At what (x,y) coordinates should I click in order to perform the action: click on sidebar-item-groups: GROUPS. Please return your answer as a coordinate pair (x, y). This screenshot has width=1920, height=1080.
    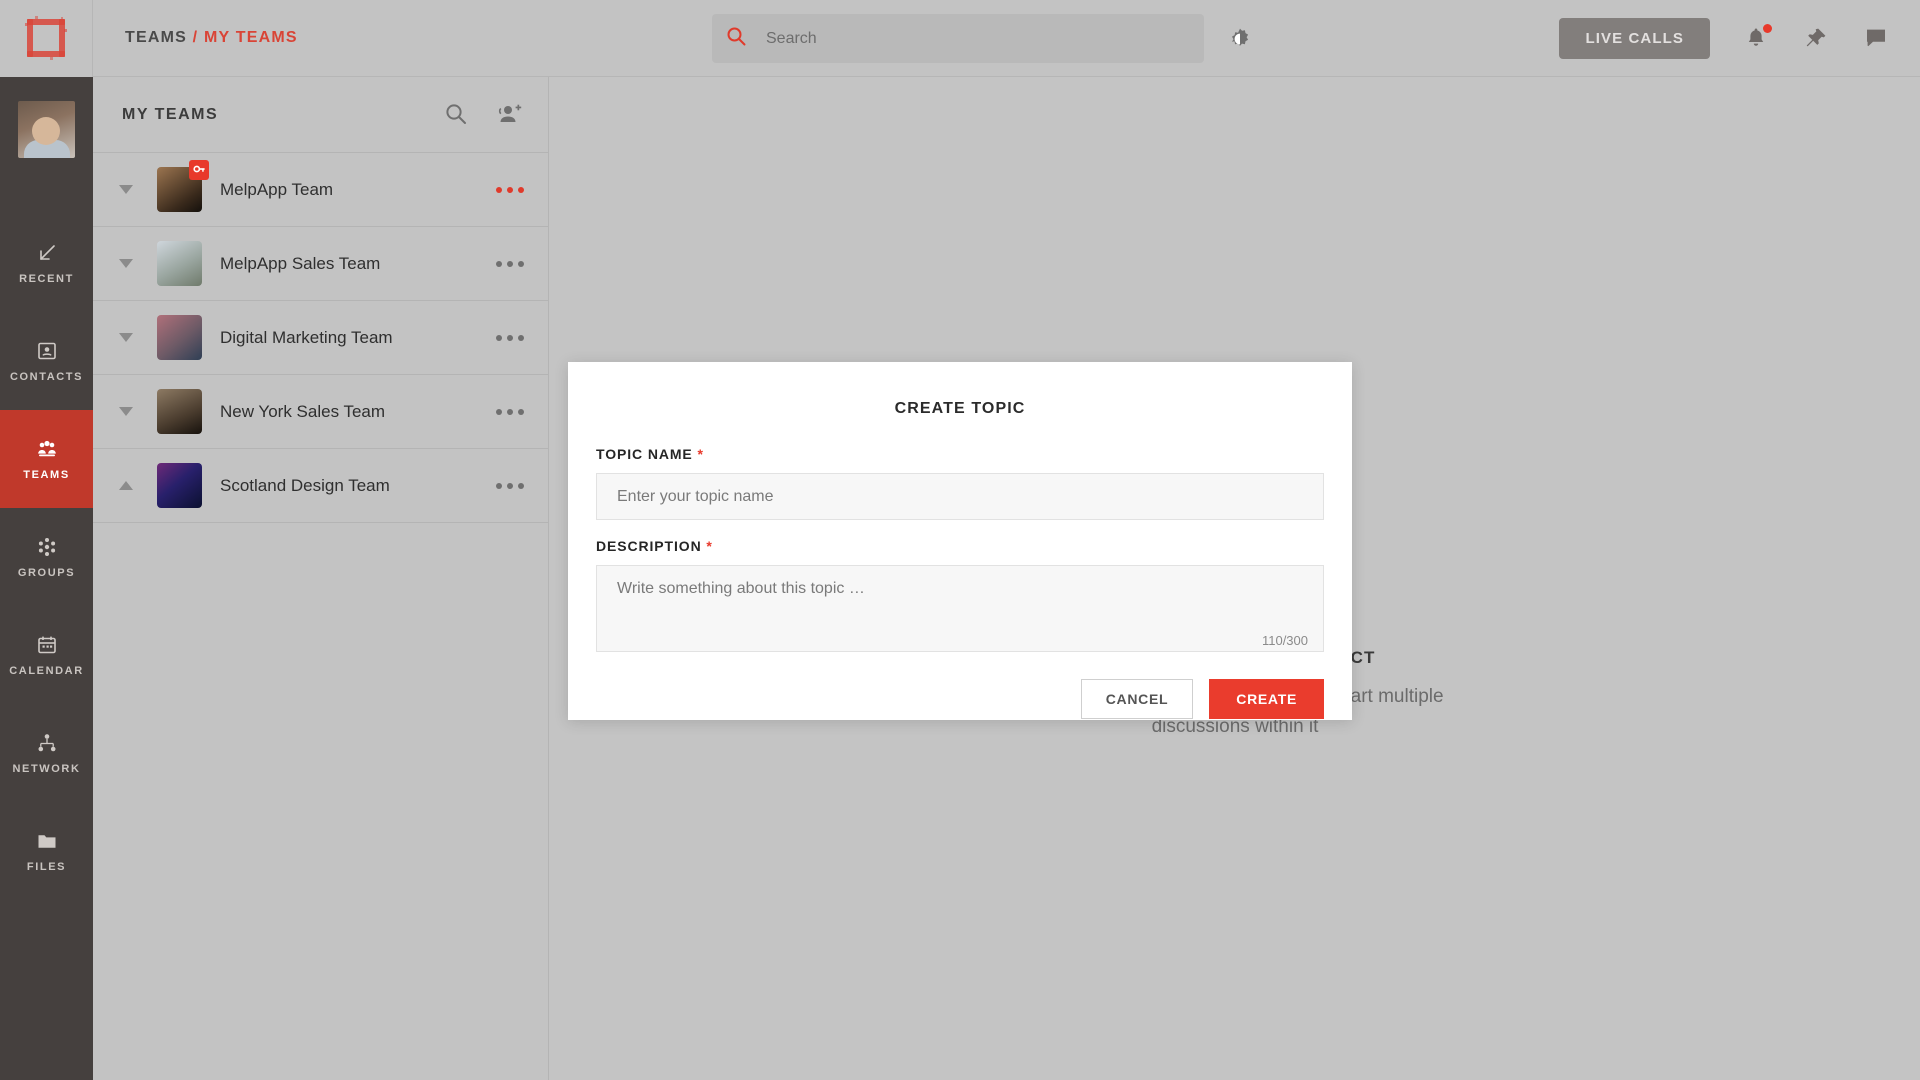
    Looking at the image, I should click on (46, 557).